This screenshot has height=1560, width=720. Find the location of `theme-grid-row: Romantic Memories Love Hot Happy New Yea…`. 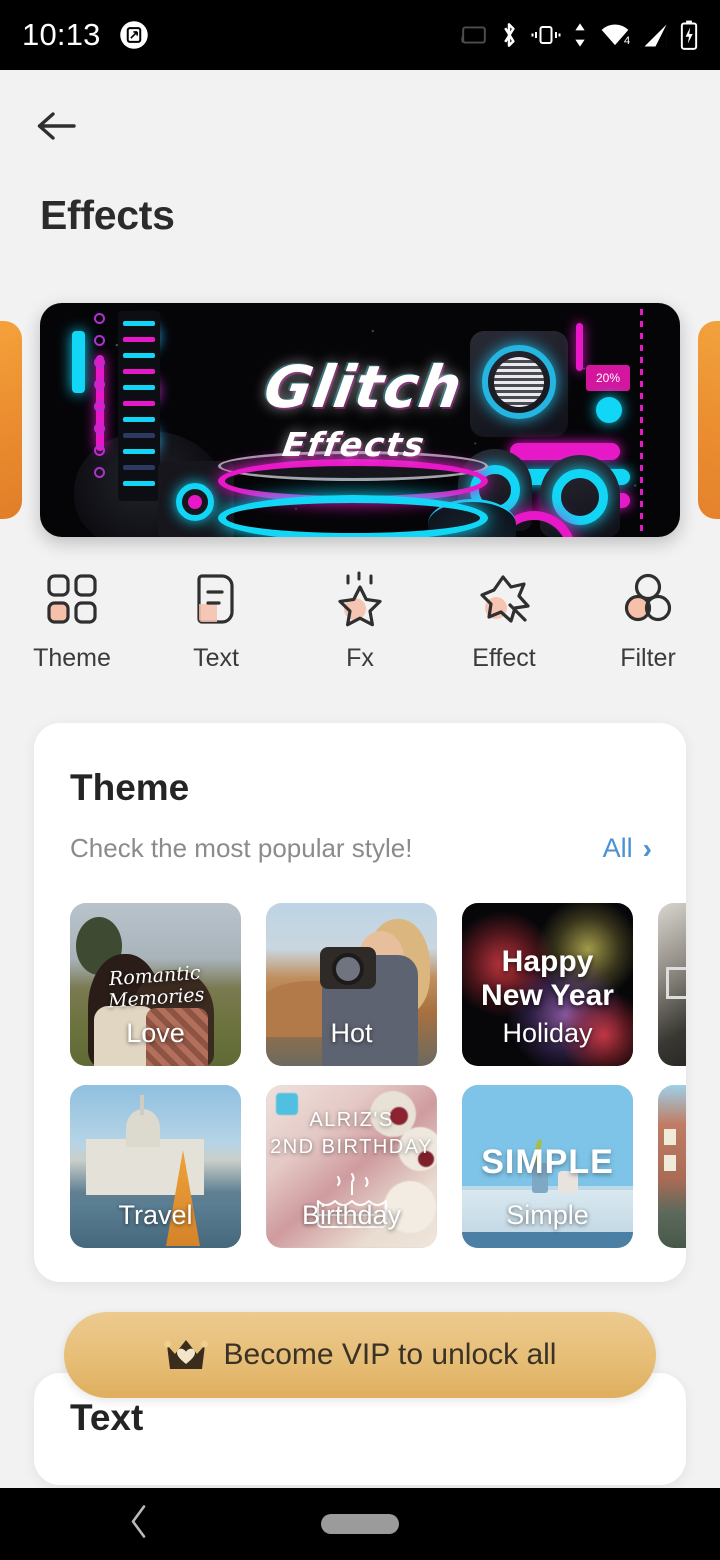

theme-grid-row: Romantic Memories Love Hot Happy New Yea… is located at coordinates (378, 984).